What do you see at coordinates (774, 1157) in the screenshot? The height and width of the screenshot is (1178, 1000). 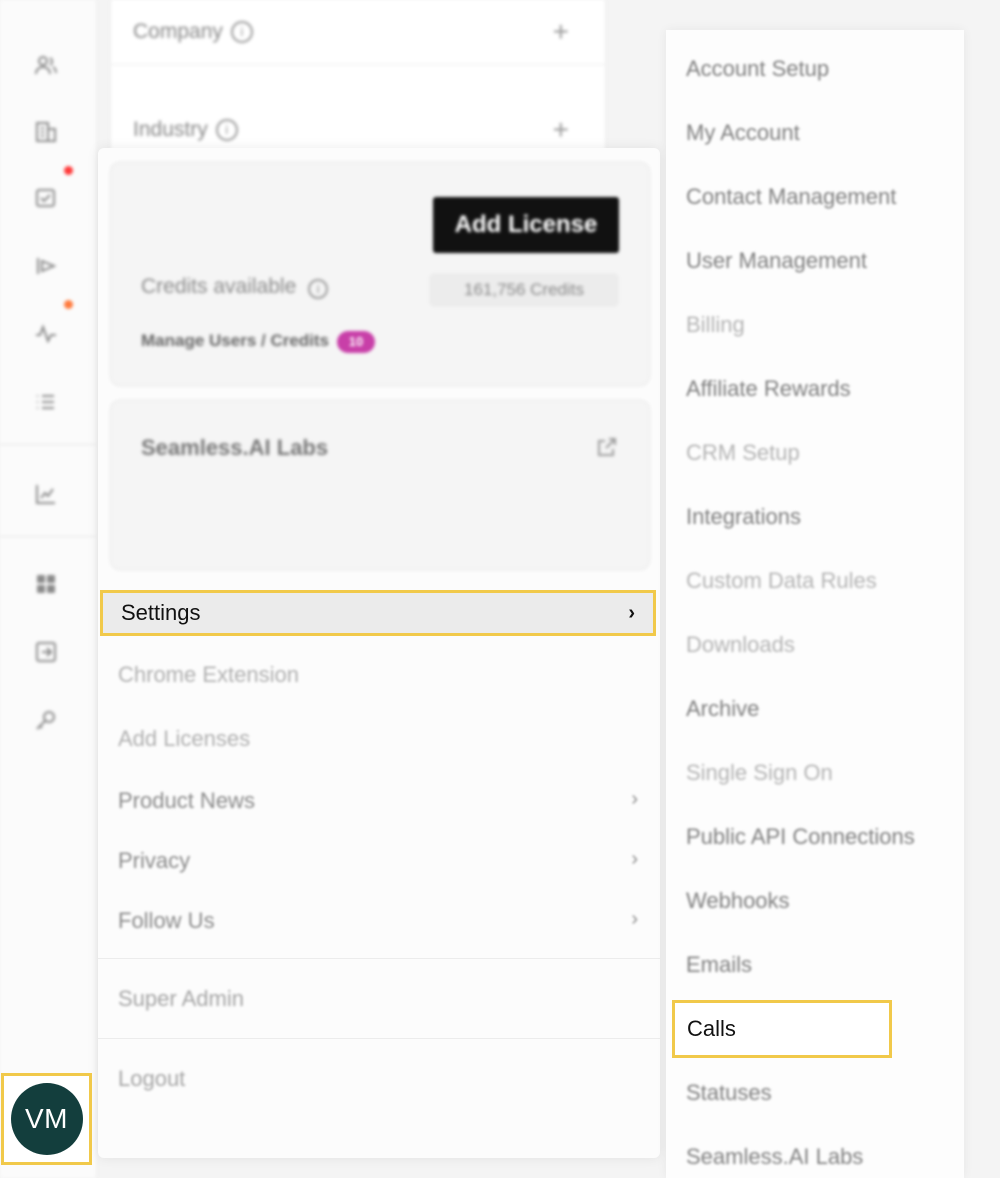 I see `submenu-item-seamless-ai-labs: Seamless.AI Labs` at bounding box center [774, 1157].